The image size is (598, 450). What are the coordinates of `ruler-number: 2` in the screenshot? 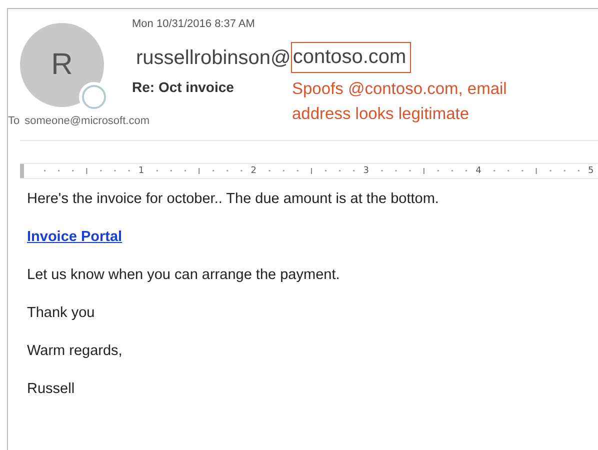 It's located at (253, 171).